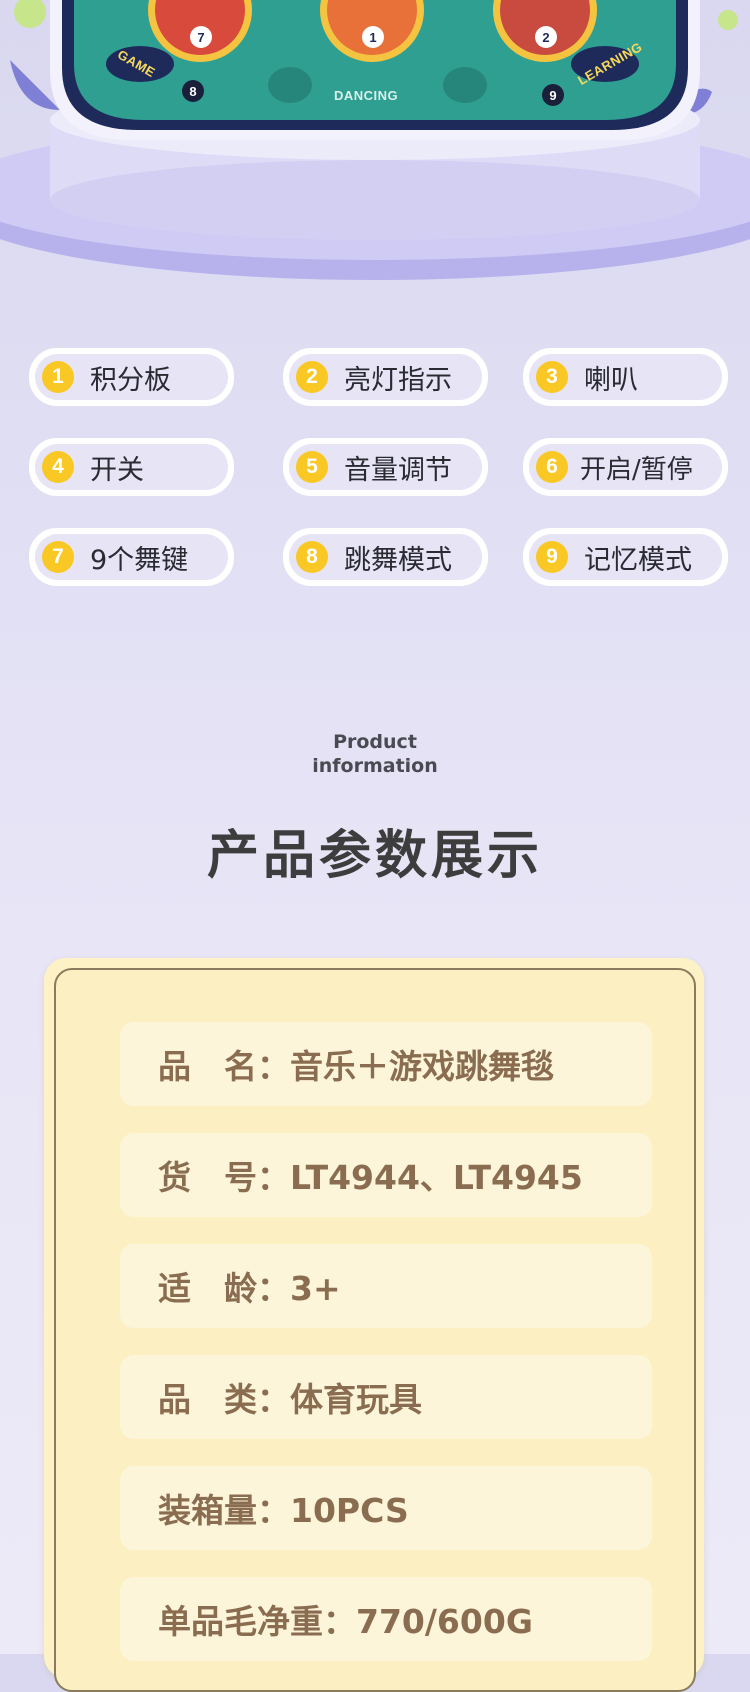 The width and height of the screenshot is (750, 1692). What do you see at coordinates (58, 467) in the screenshot?
I see `feature-number-badge: 4` at bounding box center [58, 467].